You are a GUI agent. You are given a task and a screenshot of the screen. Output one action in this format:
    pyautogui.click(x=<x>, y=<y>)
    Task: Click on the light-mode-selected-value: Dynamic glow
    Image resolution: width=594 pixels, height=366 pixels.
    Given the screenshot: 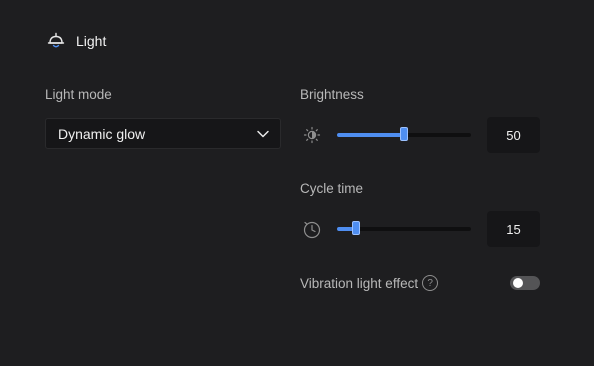 What is the action you would take?
    pyautogui.click(x=102, y=133)
    